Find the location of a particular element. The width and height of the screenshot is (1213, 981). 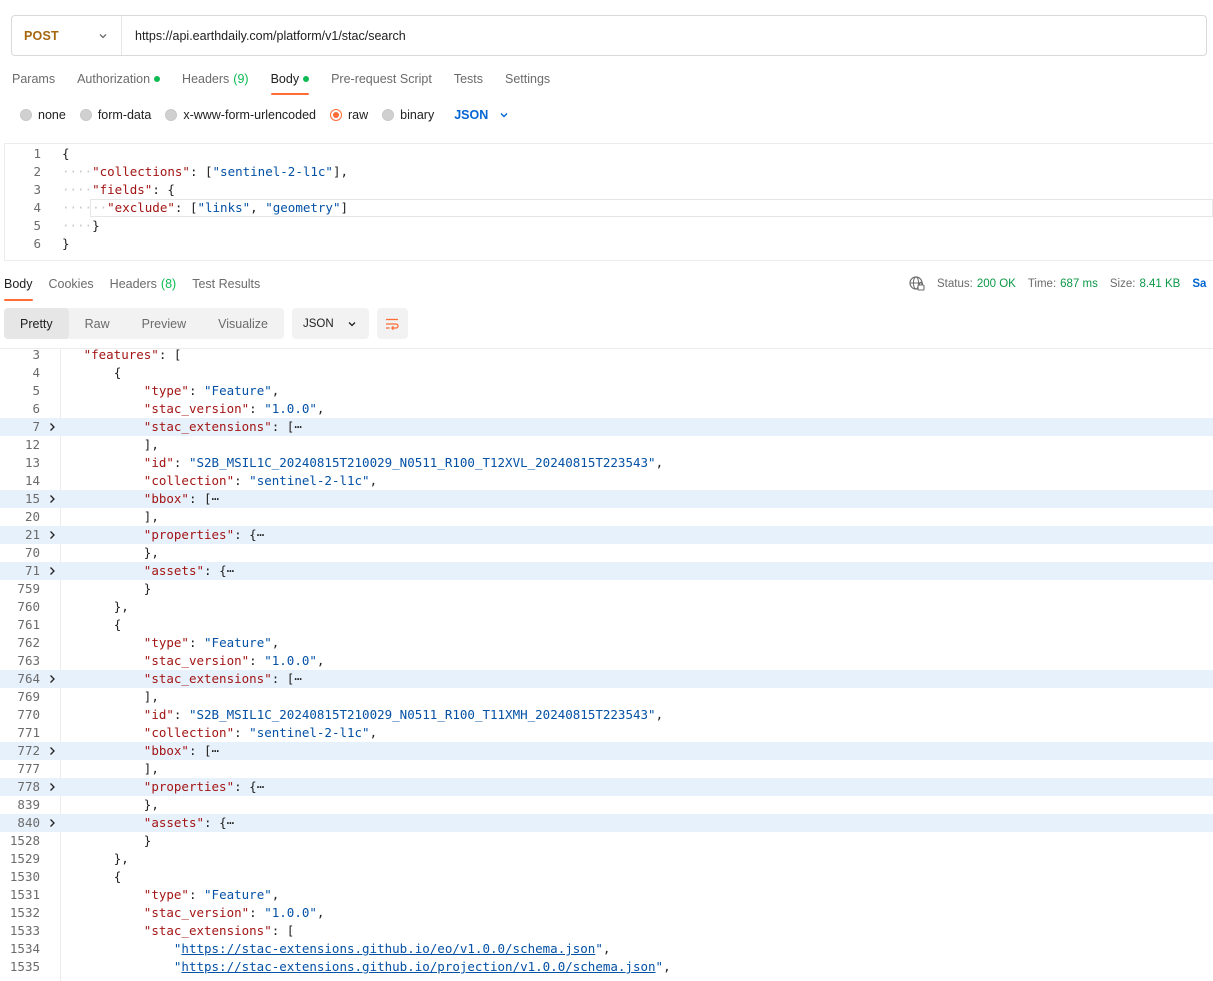

radio-x-www-form-urlencoded: x-www-form-urlencoded is located at coordinates (240, 115).